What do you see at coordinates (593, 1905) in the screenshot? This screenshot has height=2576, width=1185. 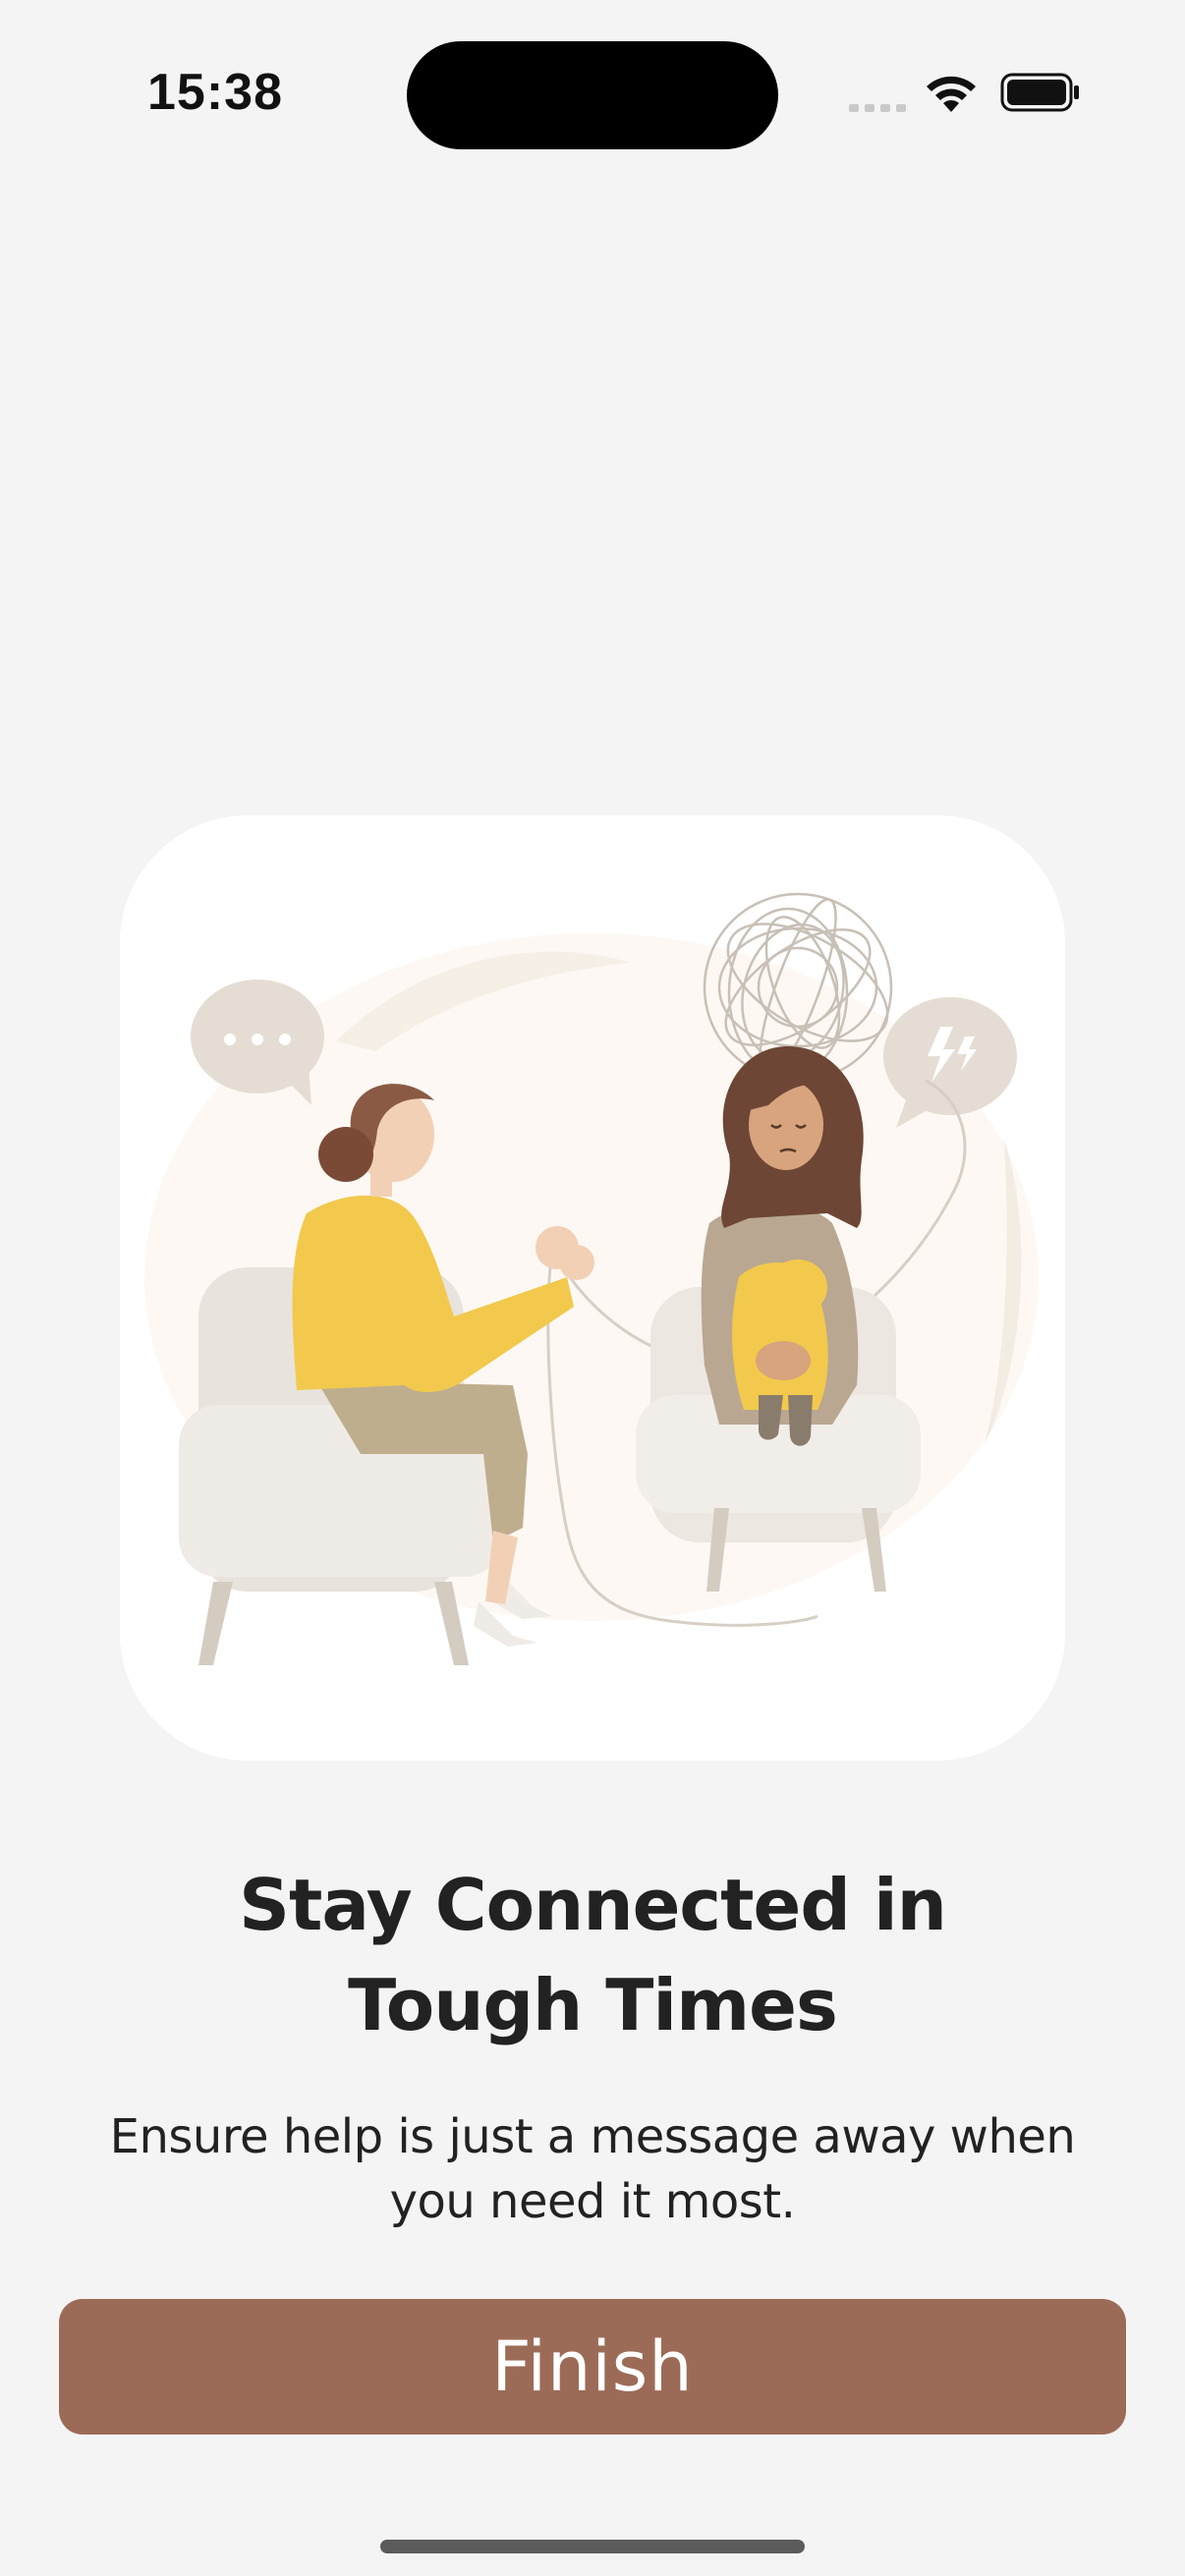 I see `title-line-1: Stay Connected in` at bounding box center [593, 1905].